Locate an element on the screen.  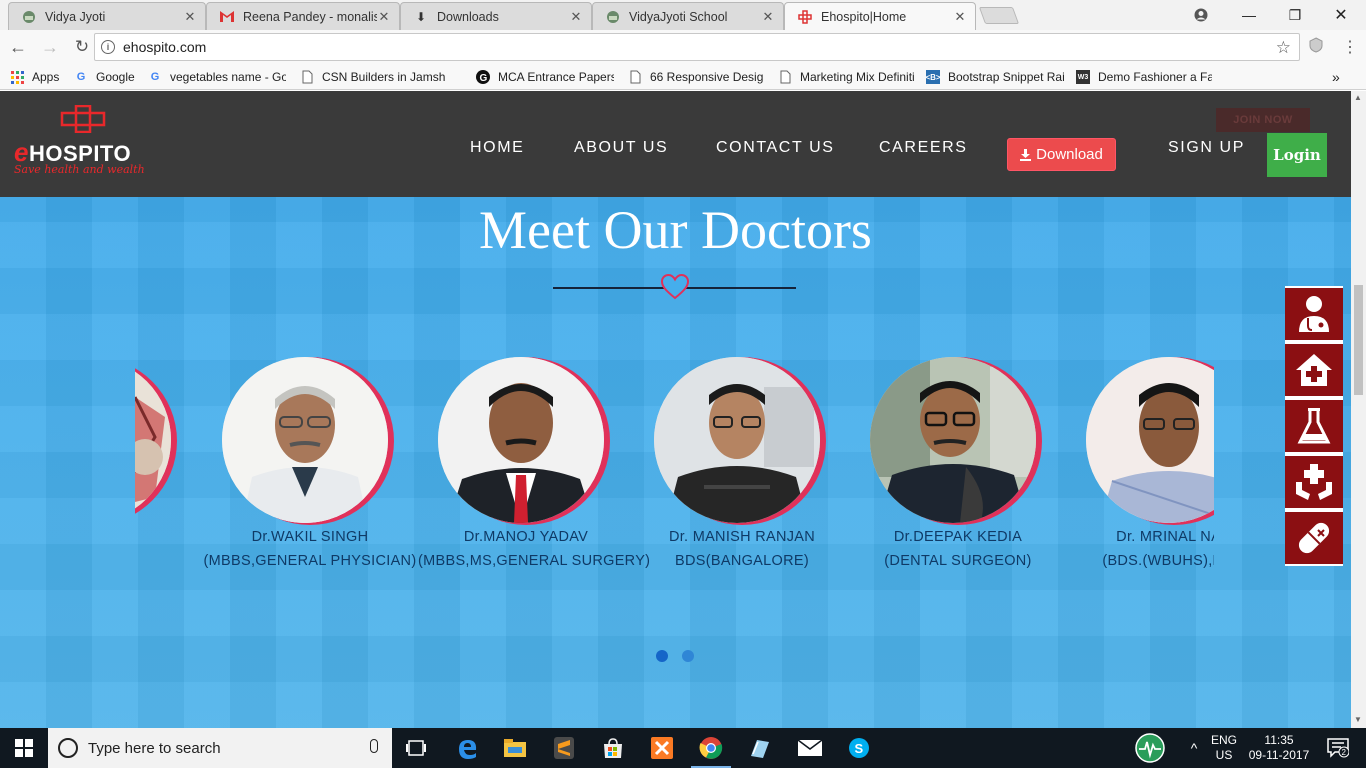
login-button: Login is located at coordinates (1297, 155).